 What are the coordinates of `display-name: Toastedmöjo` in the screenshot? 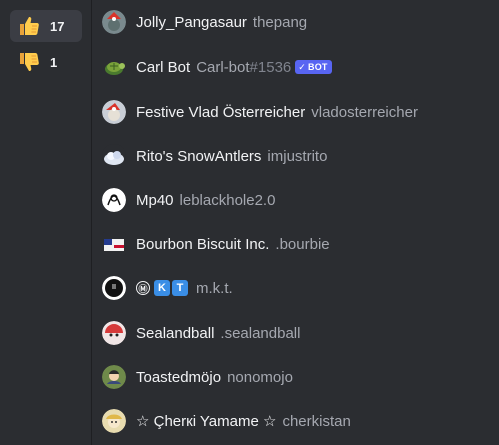 It's located at (179, 377).